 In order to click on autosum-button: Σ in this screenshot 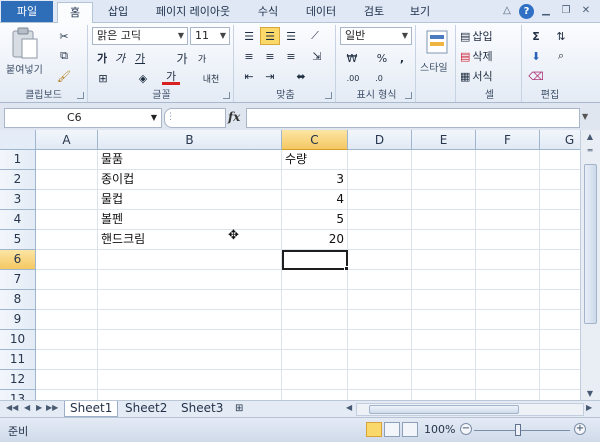, I will do `click(536, 36)`.